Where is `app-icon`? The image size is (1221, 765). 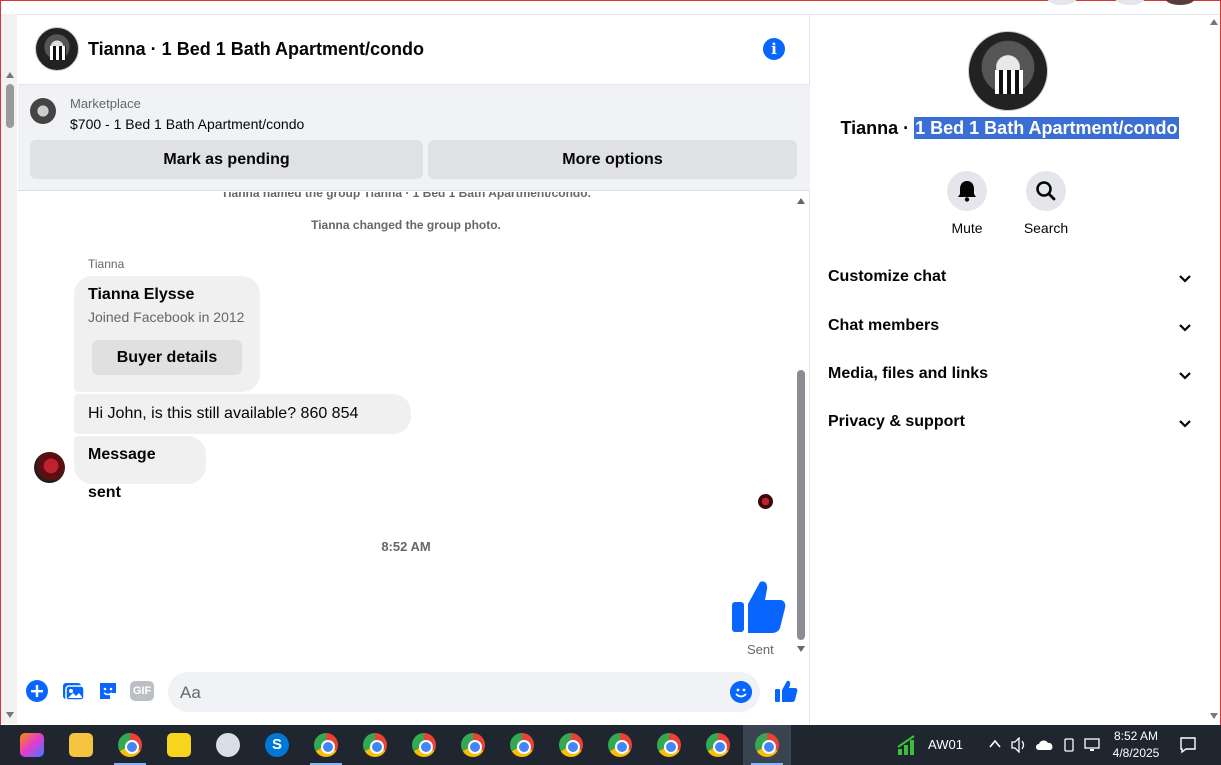 app-icon is located at coordinates (228, 745).